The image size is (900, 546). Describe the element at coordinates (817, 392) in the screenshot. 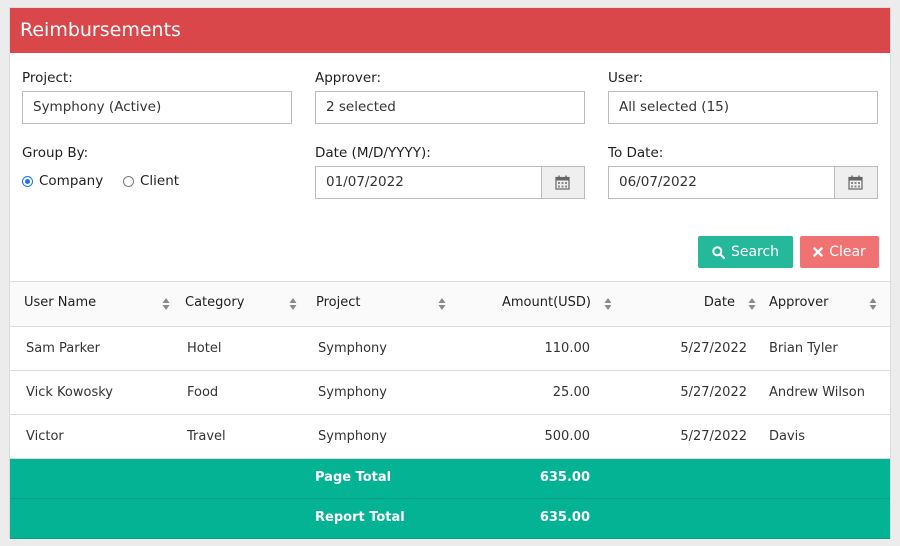

I see `cell-approver: Andrew Wilson` at that location.